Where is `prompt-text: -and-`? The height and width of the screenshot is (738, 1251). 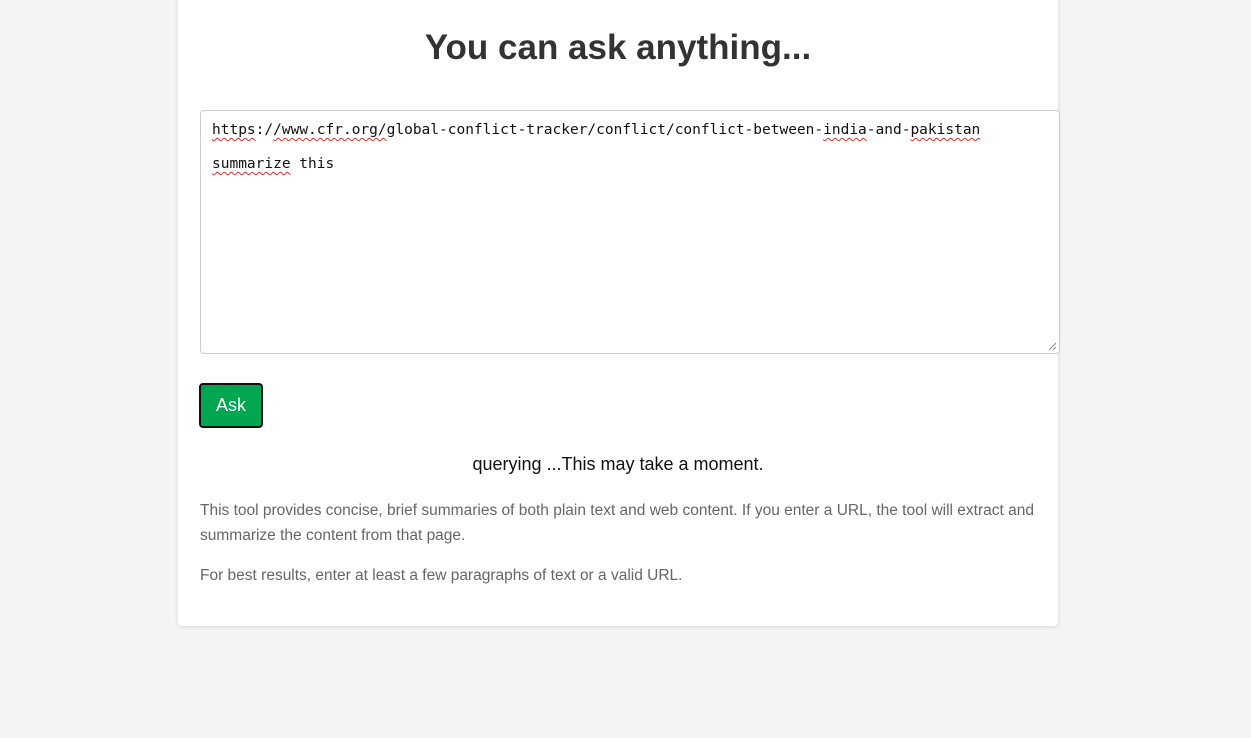 prompt-text: -and- is located at coordinates (888, 130).